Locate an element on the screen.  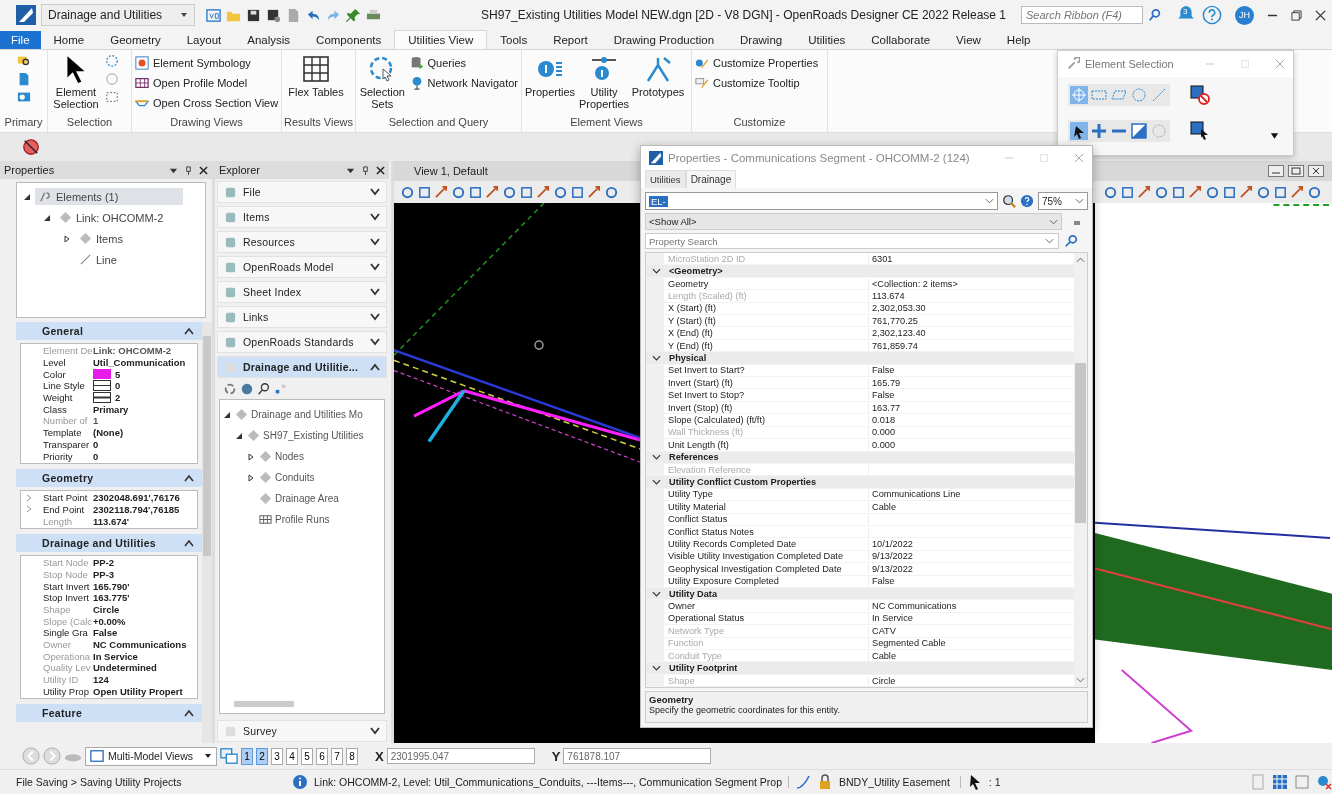
queries-button: Queries is located at coordinates (438, 62).